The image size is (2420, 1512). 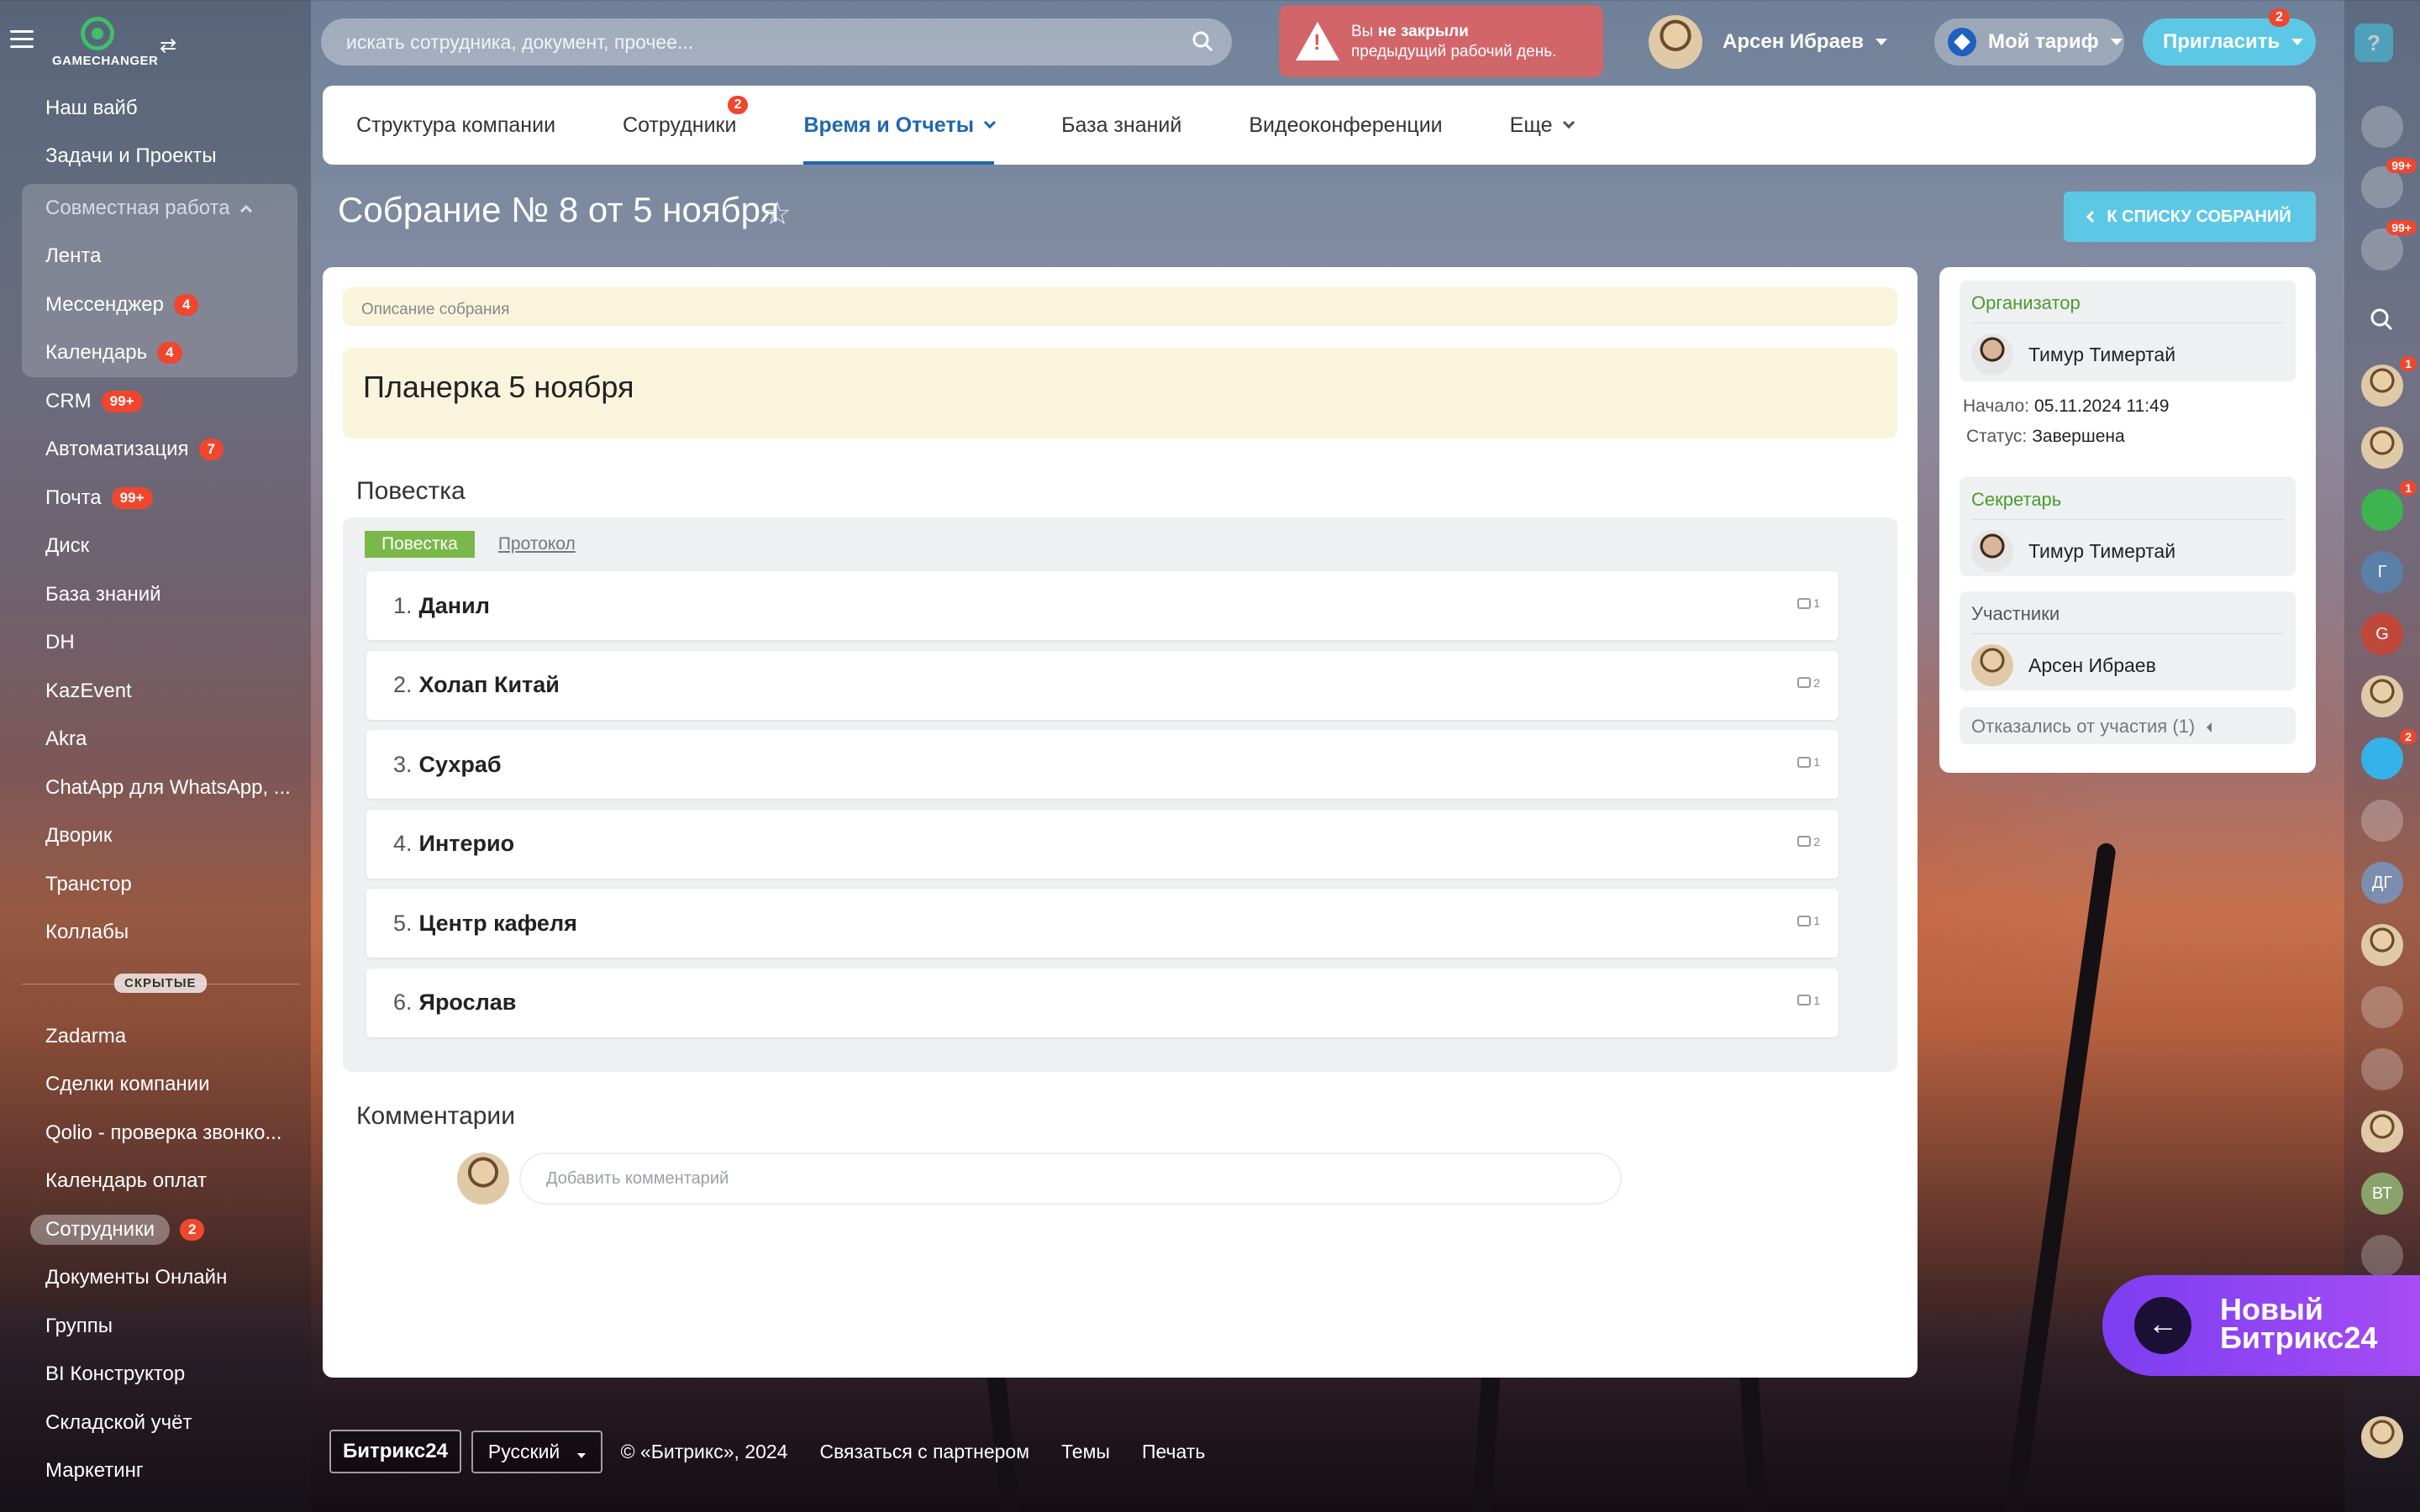 What do you see at coordinates (1103, 605) in the screenshot?
I see `agenda-item: 1. Данил 1` at bounding box center [1103, 605].